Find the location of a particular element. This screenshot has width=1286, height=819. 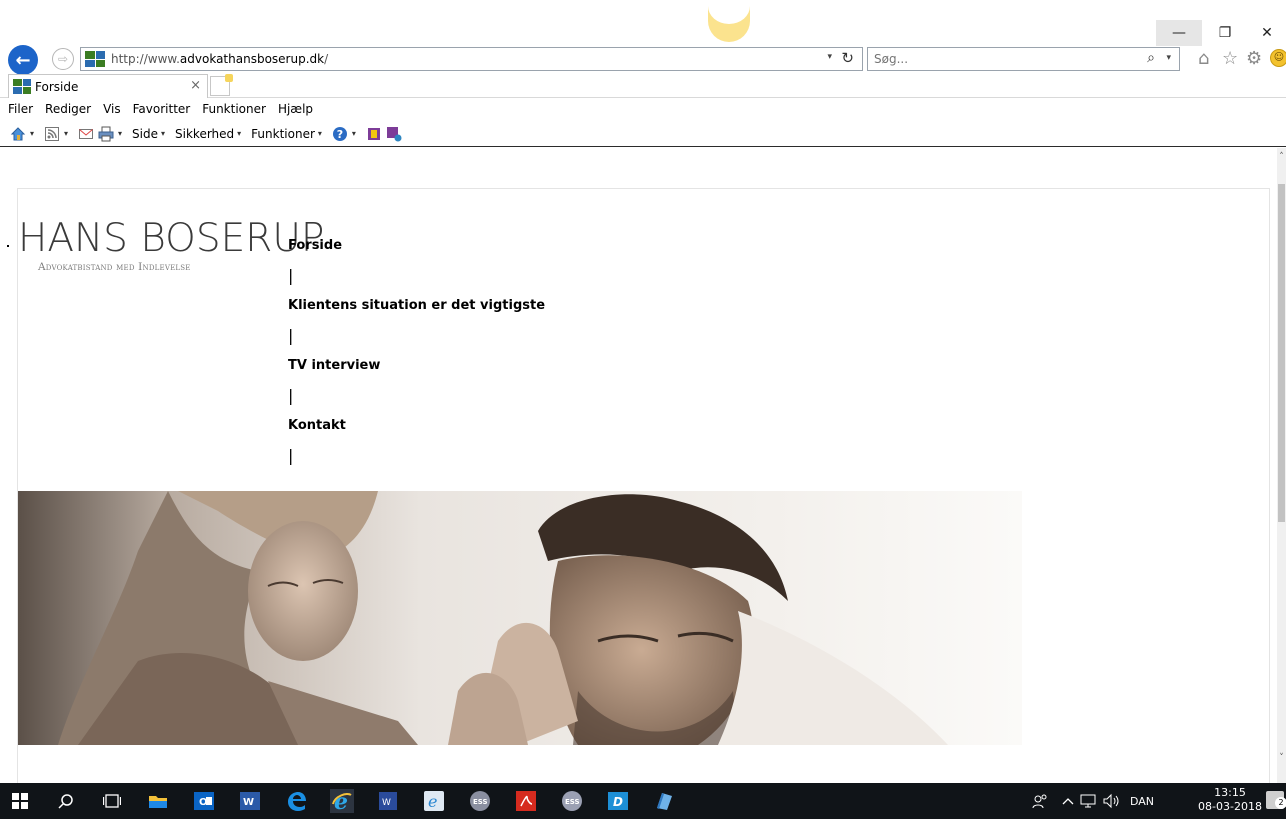

network-icon is located at coordinates (1089, 801).